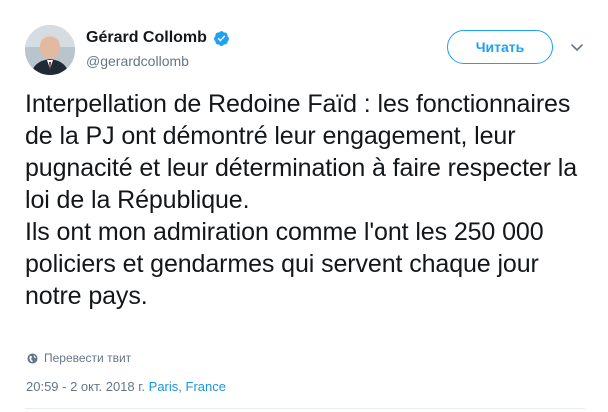 This screenshot has height=412, width=608. I want to click on verified-badge-icon, so click(221, 38).